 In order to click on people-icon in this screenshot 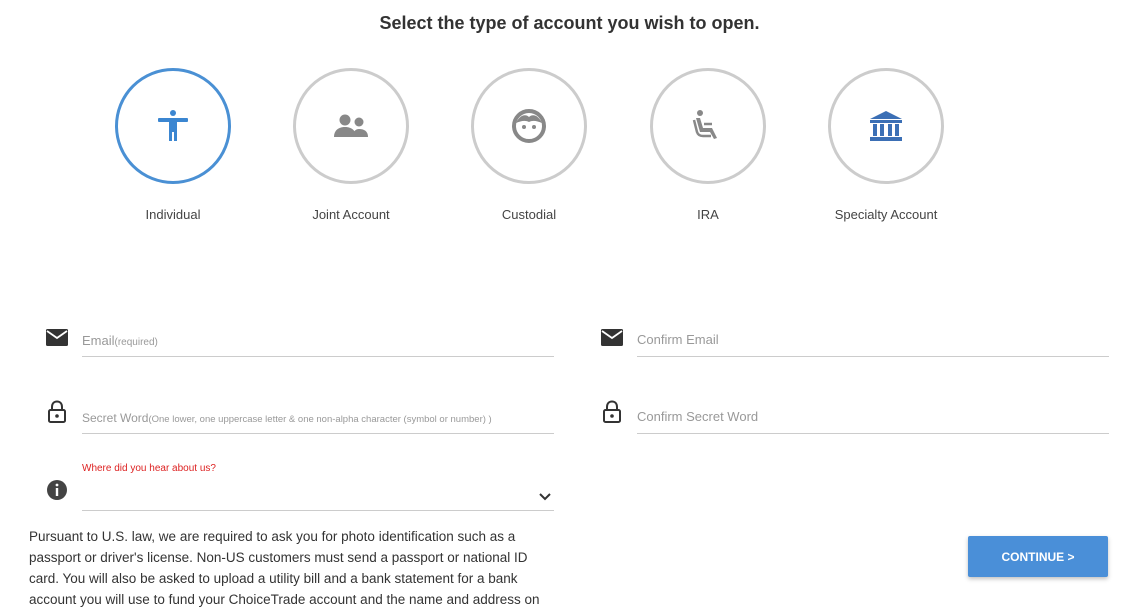, I will do `click(351, 125)`.